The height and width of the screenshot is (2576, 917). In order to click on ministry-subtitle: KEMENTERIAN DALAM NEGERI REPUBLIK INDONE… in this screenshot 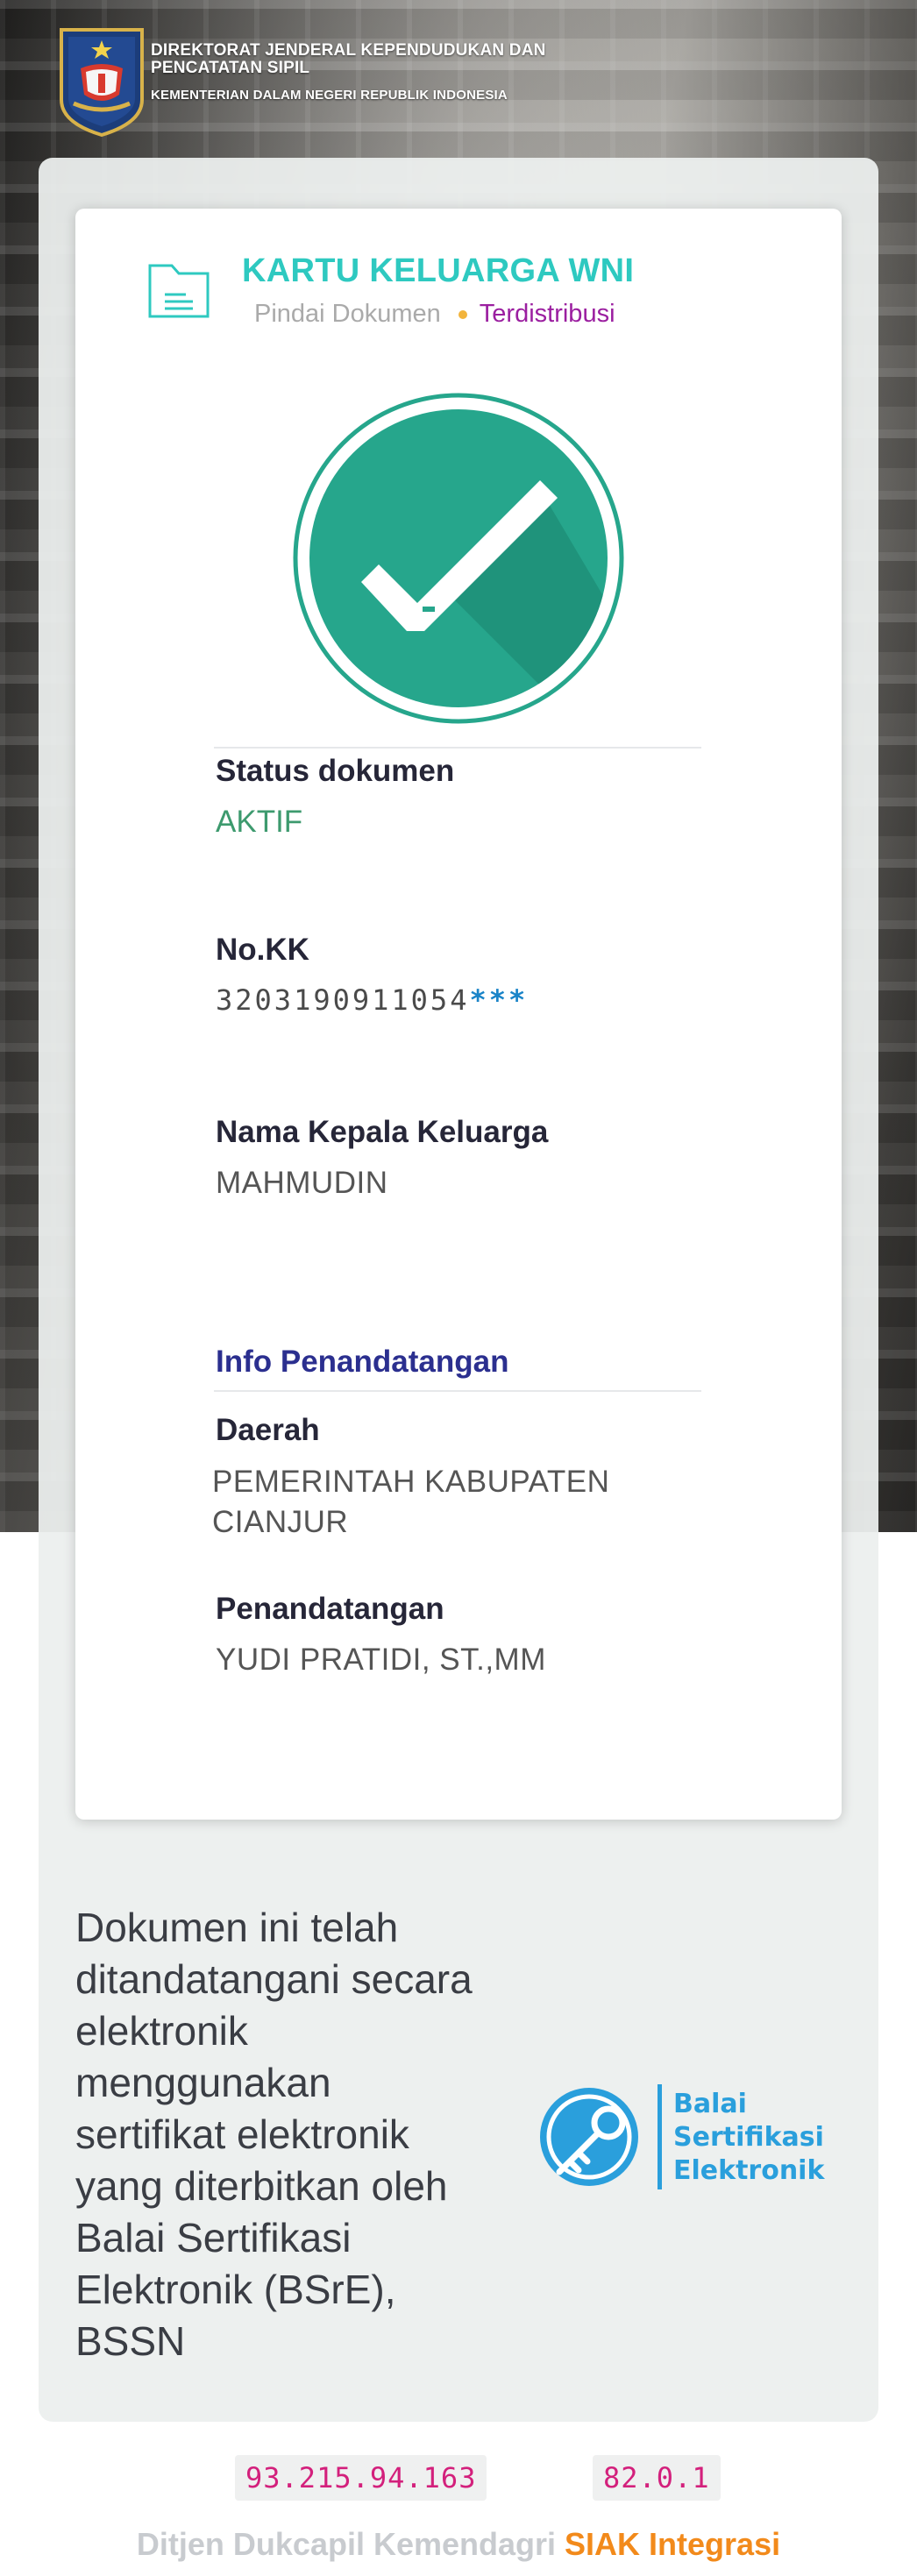, I will do `click(329, 95)`.